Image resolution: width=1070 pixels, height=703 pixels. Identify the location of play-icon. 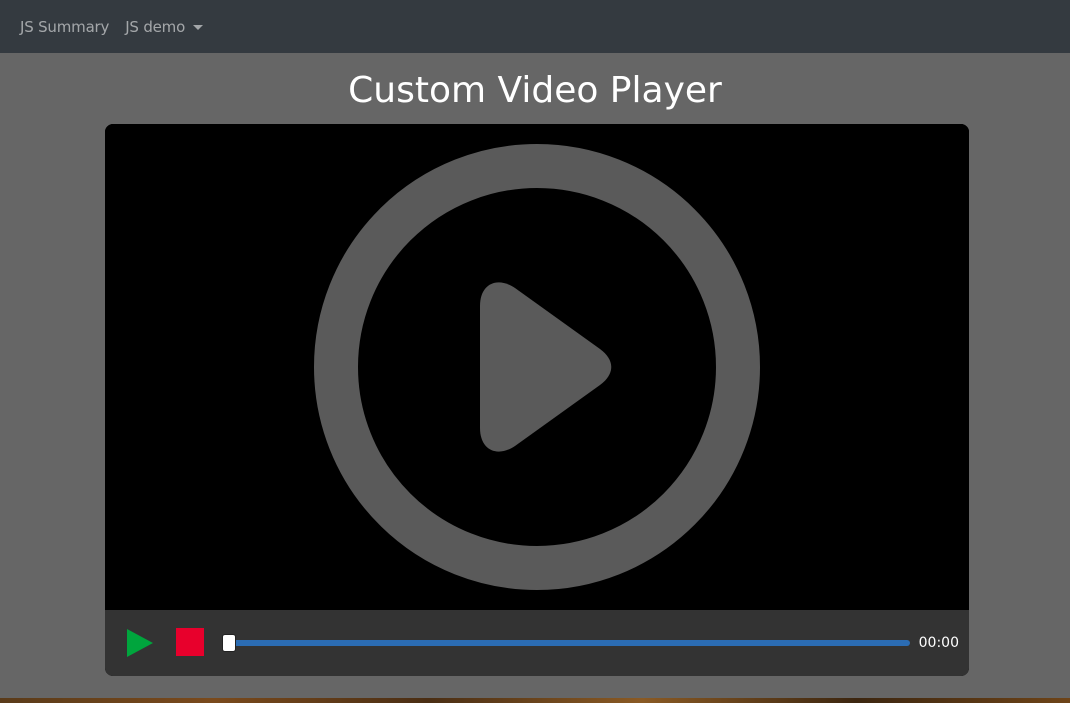
(140, 643).